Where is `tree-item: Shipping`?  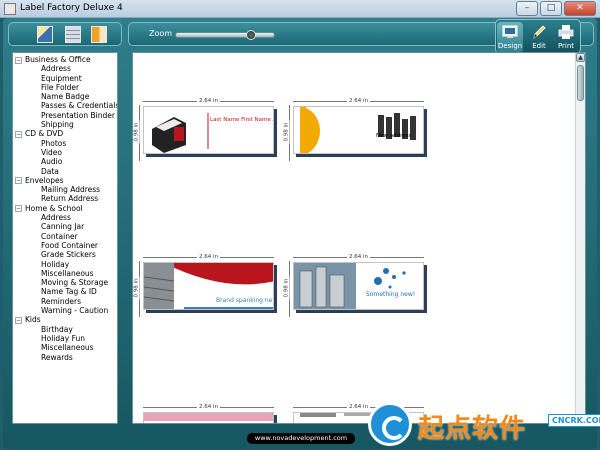 tree-item: Shipping is located at coordinates (66, 124).